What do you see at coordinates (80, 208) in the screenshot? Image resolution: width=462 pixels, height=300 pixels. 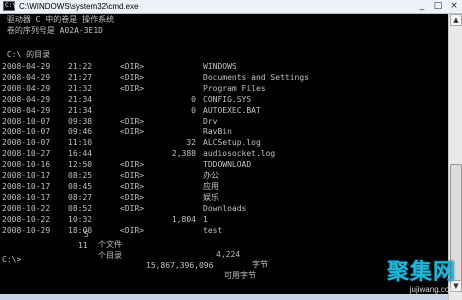 I see `listing-time: 08:52` at bounding box center [80, 208].